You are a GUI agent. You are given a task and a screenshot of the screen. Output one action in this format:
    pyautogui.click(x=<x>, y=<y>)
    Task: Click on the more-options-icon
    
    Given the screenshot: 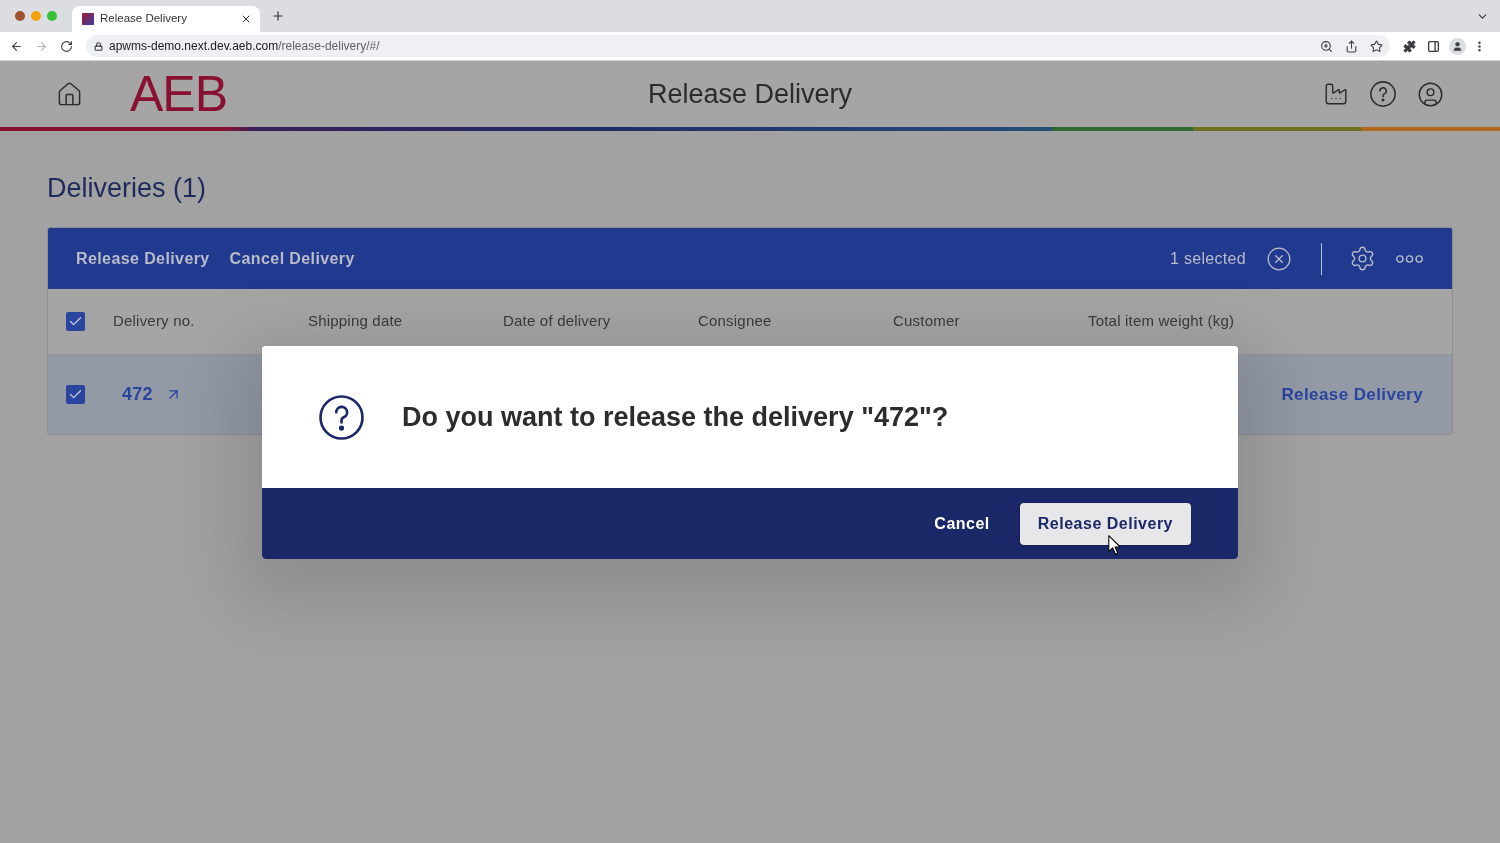 What is the action you would take?
    pyautogui.click(x=1409, y=258)
    